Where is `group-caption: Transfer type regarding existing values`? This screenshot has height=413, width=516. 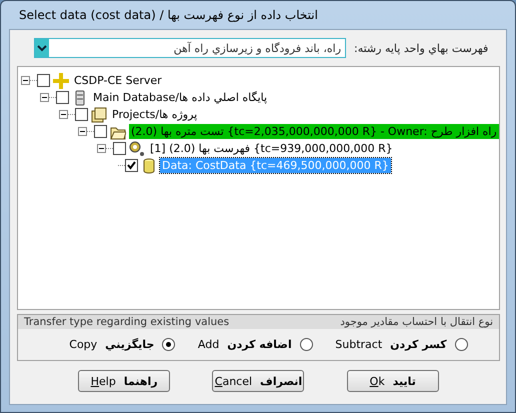 group-caption: Transfer type regarding existing values is located at coordinates (127, 322).